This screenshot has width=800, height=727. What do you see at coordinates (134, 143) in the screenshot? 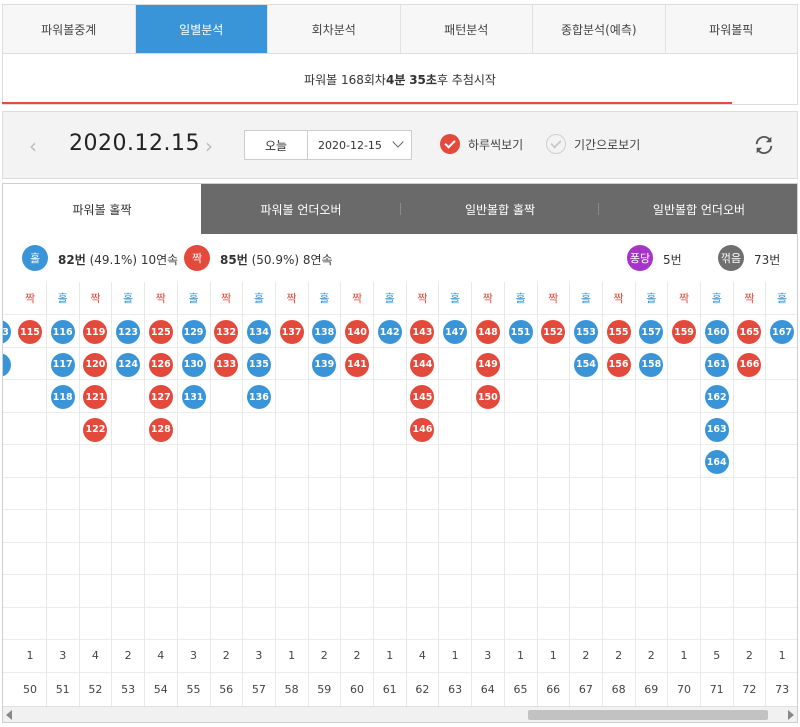
I see `current-date: 2020.12.15` at bounding box center [134, 143].